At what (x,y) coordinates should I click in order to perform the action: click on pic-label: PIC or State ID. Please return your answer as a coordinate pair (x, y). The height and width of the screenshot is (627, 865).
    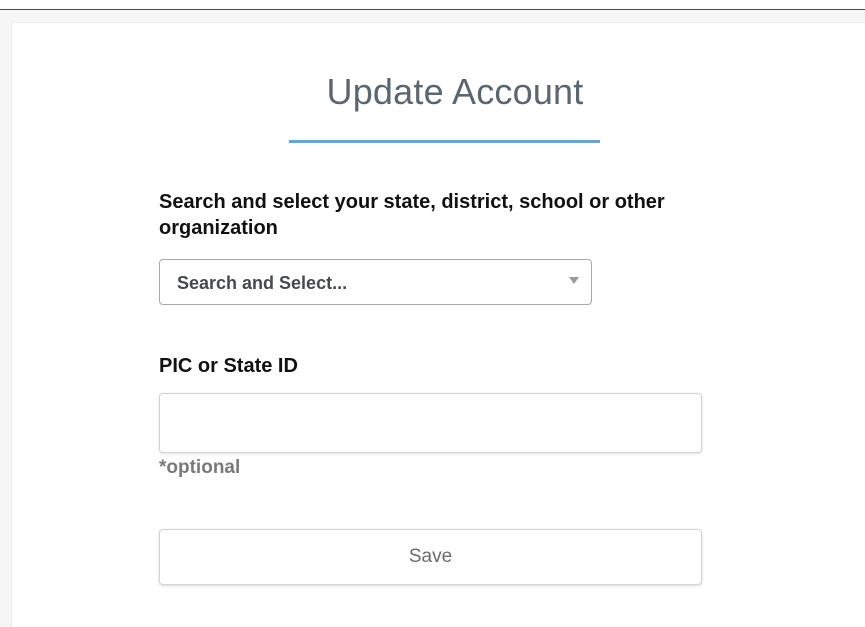
    Looking at the image, I should click on (228, 366).